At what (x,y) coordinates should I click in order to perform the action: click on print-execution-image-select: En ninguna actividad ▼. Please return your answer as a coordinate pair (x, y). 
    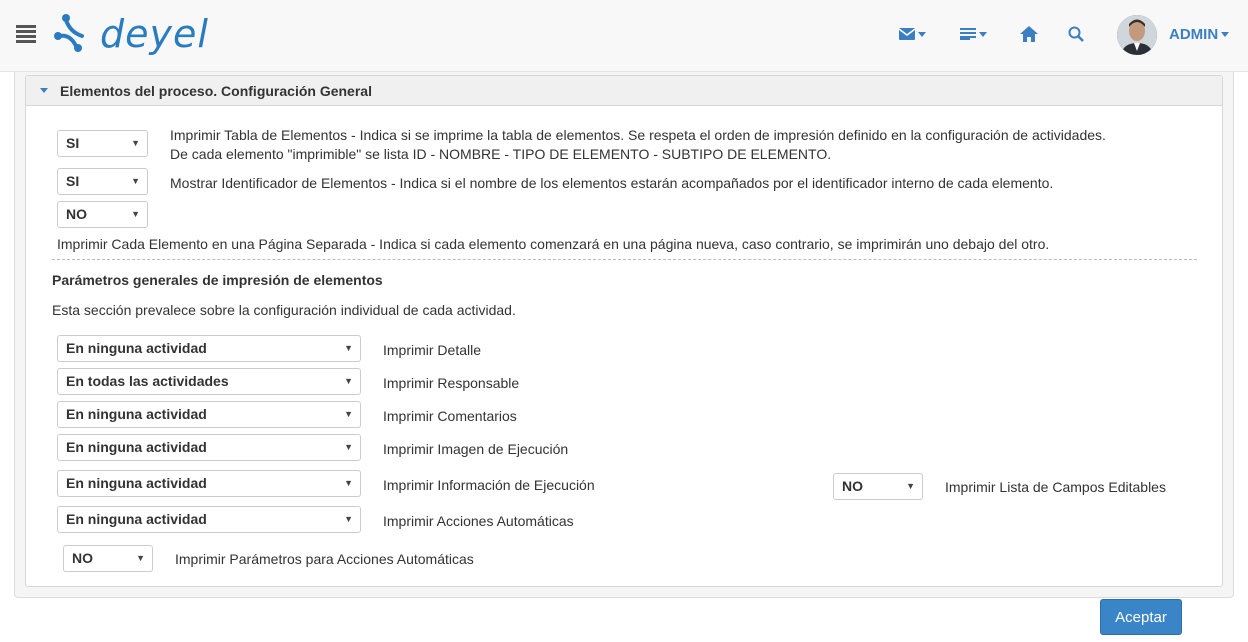
    Looking at the image, I should click on (209, 447).